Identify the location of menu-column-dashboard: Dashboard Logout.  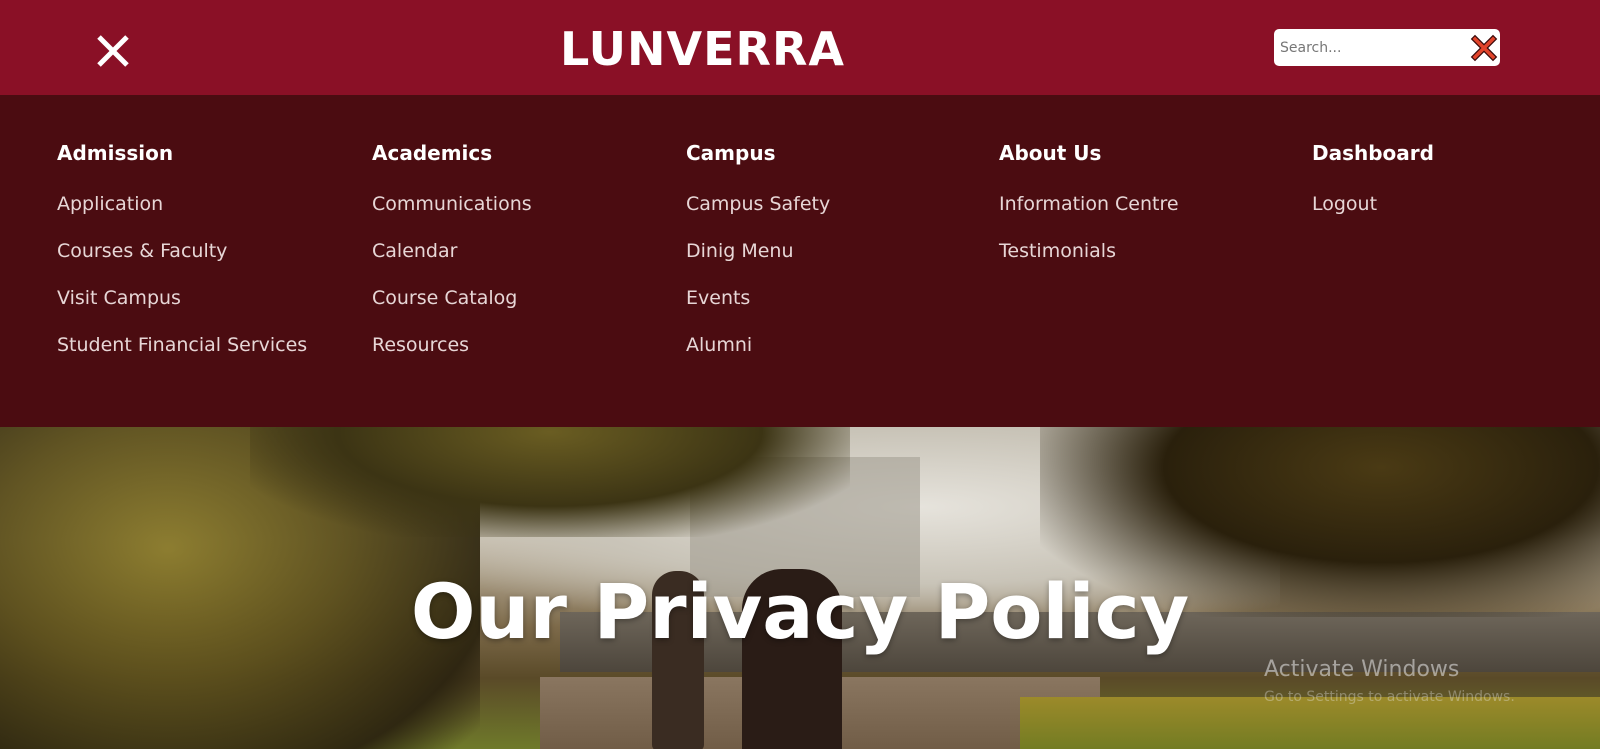
(1456, 189).